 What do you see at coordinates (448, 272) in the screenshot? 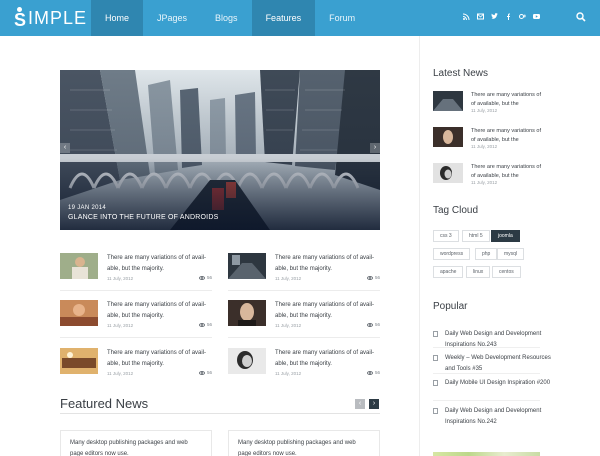
I see `tag-apache: apache` at bounding box center [448, 272].